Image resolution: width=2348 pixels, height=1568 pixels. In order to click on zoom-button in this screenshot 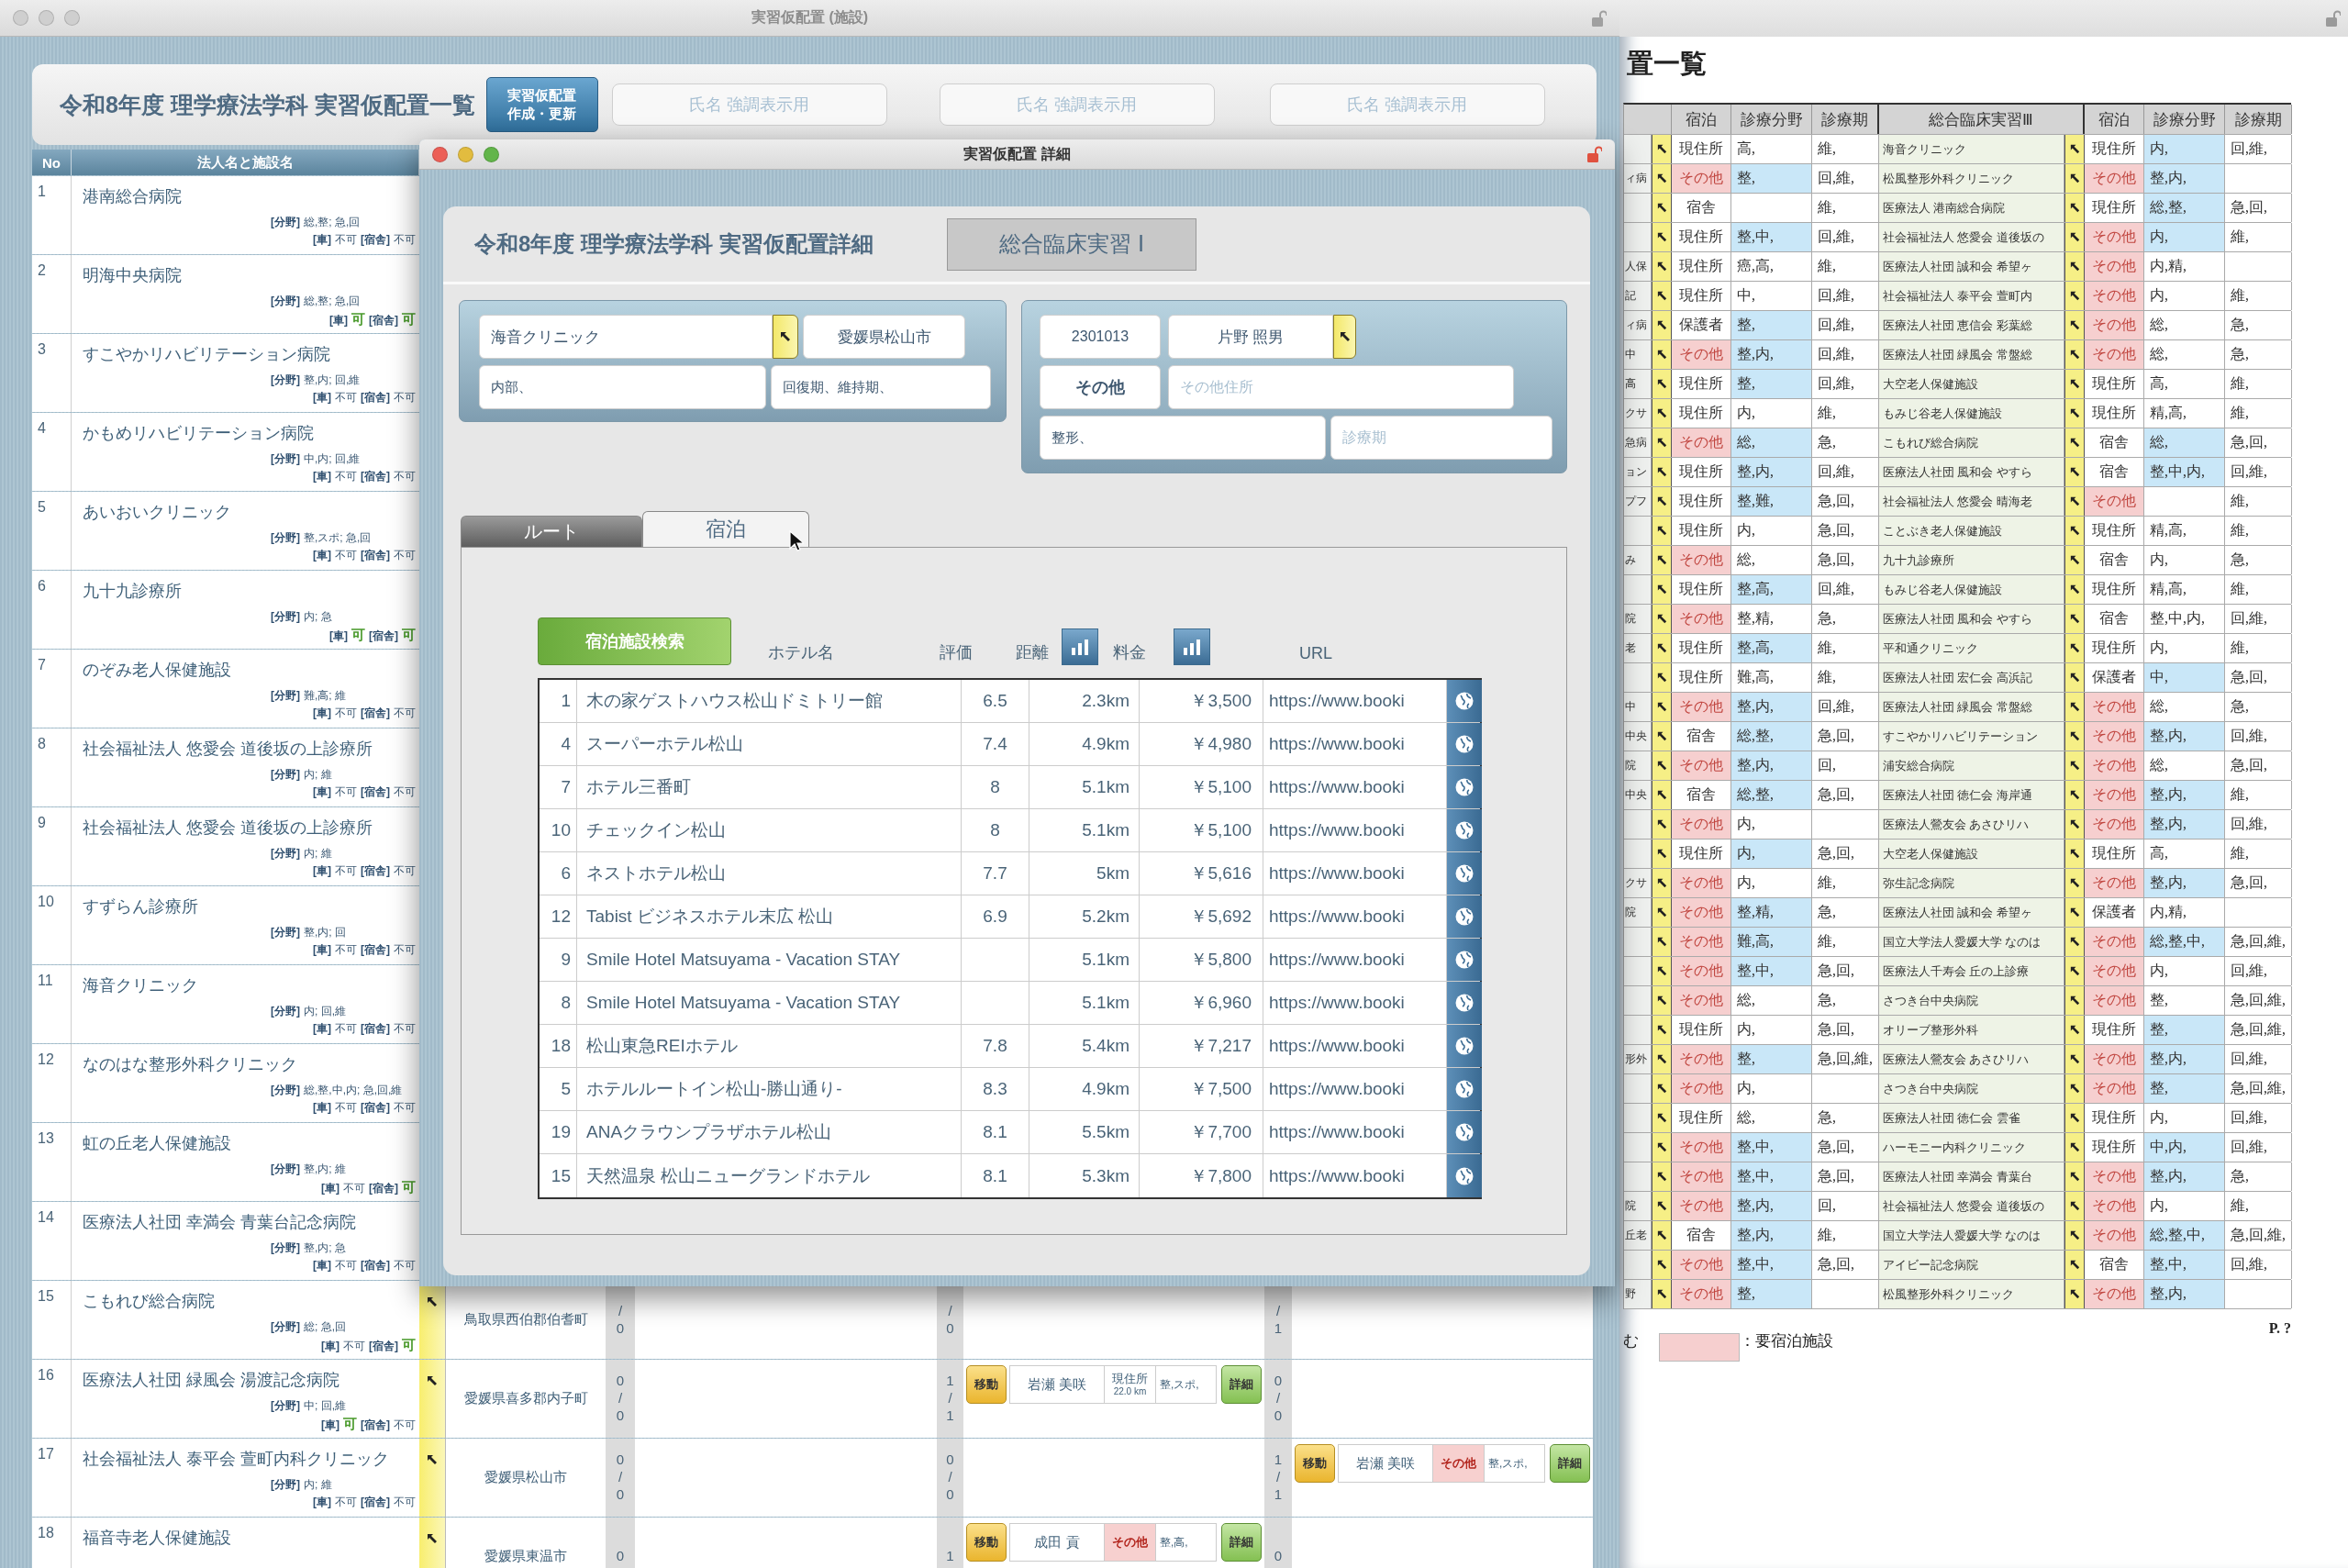, I will do `click(492, 154)`.